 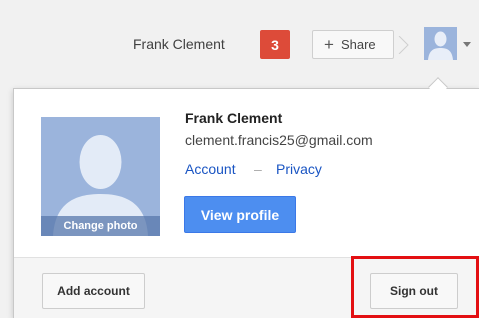 I want to click on change-photo-button: Change photo, so click(x=100, y=226).